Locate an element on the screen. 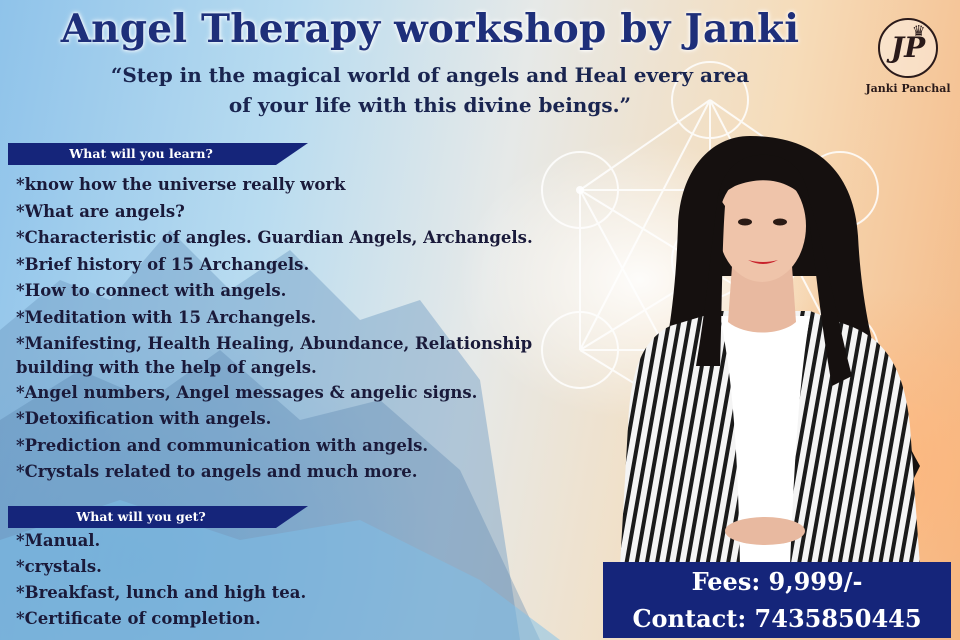 The height and width of the screenshot is (640, 960). list-item: *Manual. is located at coordinates (58, 540).